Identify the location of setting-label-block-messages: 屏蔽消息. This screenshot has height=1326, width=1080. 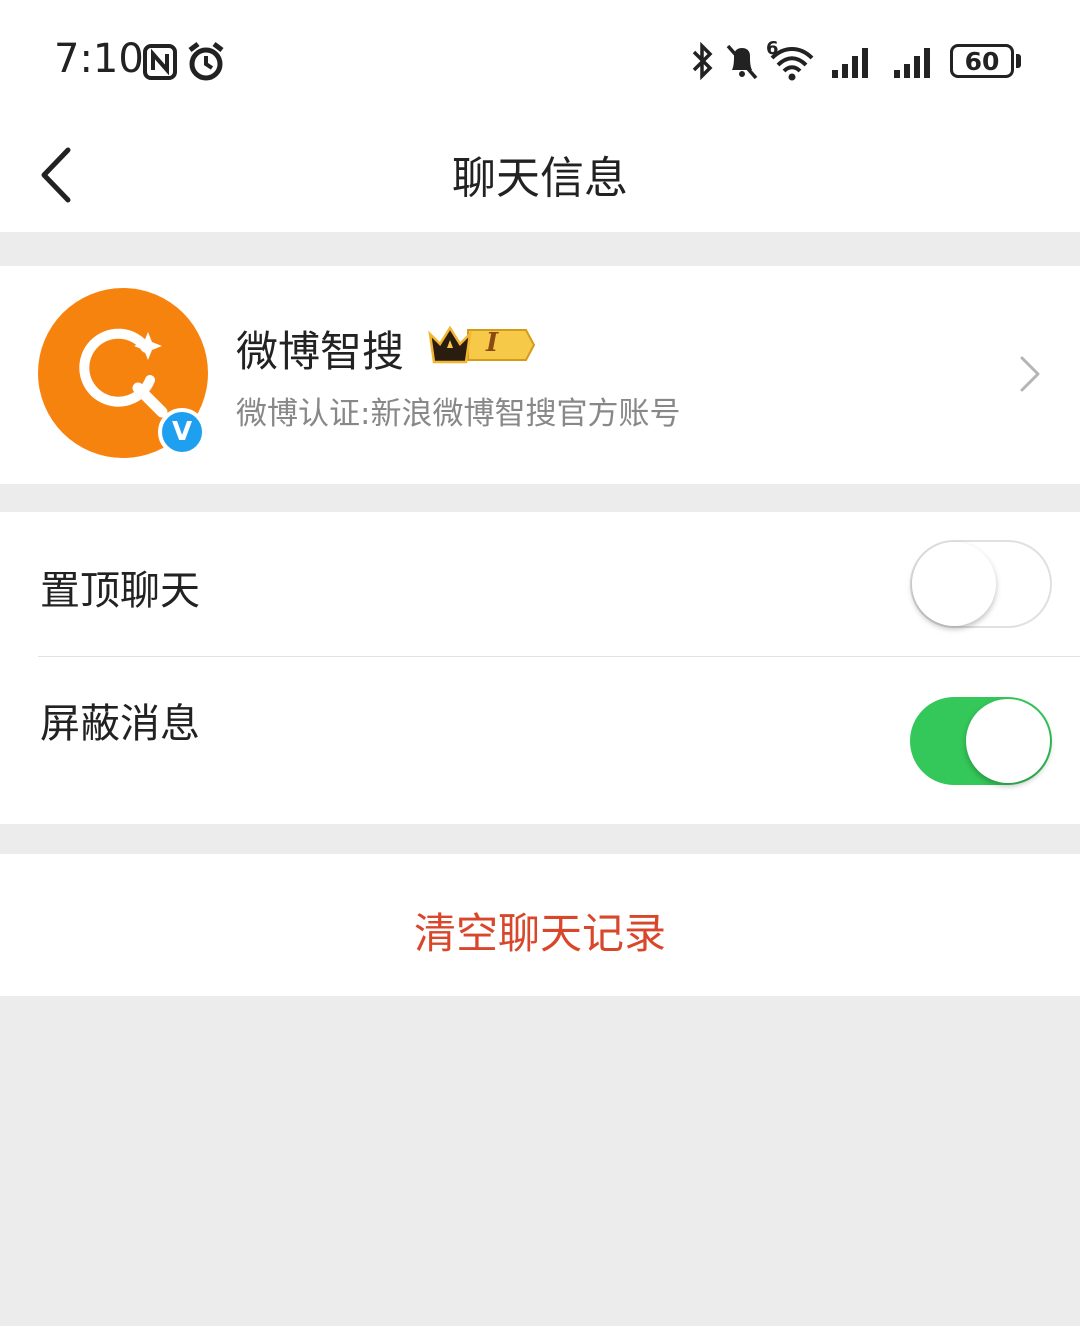
(120, 724).